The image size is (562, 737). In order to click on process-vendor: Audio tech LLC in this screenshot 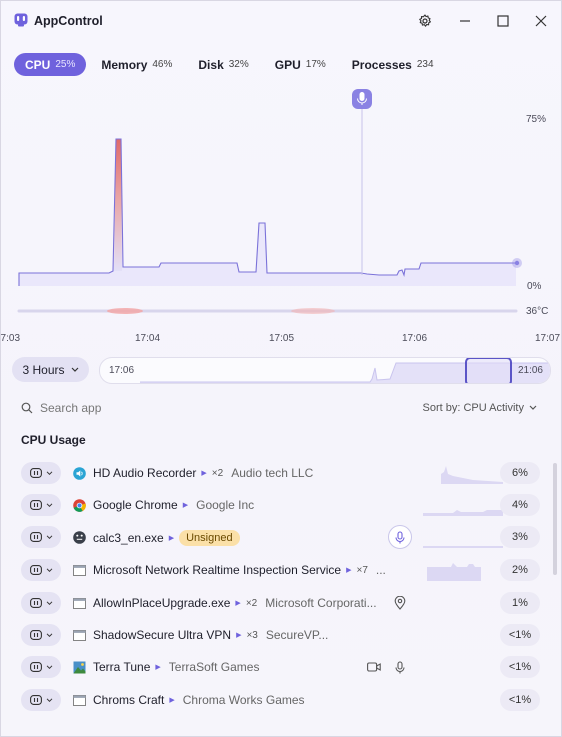, I will do `click(272, 473)`.